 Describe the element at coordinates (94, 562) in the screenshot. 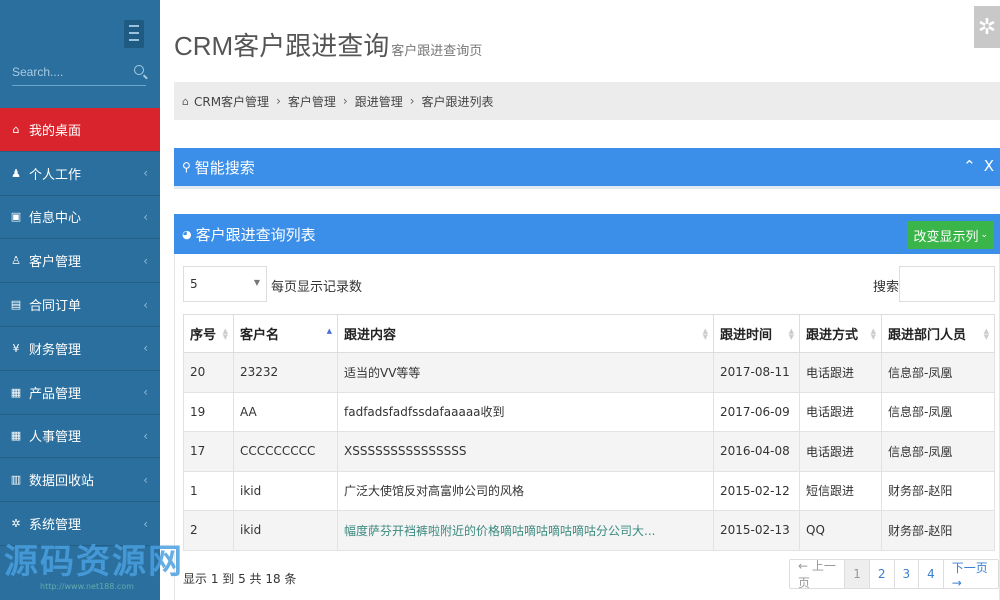

I see `watermark: 源码资源网` at that location.